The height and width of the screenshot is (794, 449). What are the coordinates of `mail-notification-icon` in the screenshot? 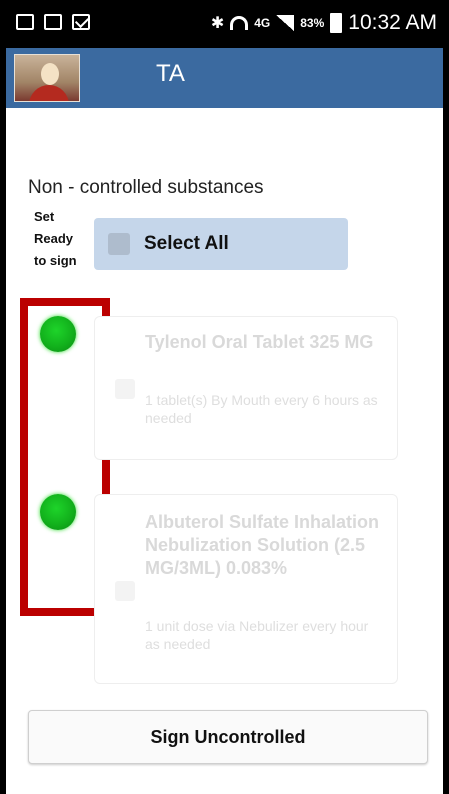 It's located at (81, 22).